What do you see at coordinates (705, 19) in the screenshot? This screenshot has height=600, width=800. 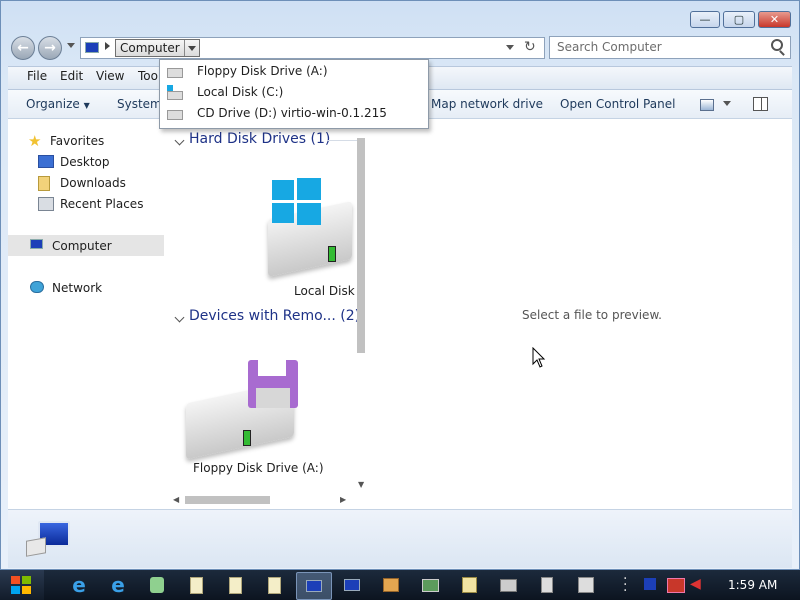 I see `minimize-button: —` at bounding box center [705, 19].